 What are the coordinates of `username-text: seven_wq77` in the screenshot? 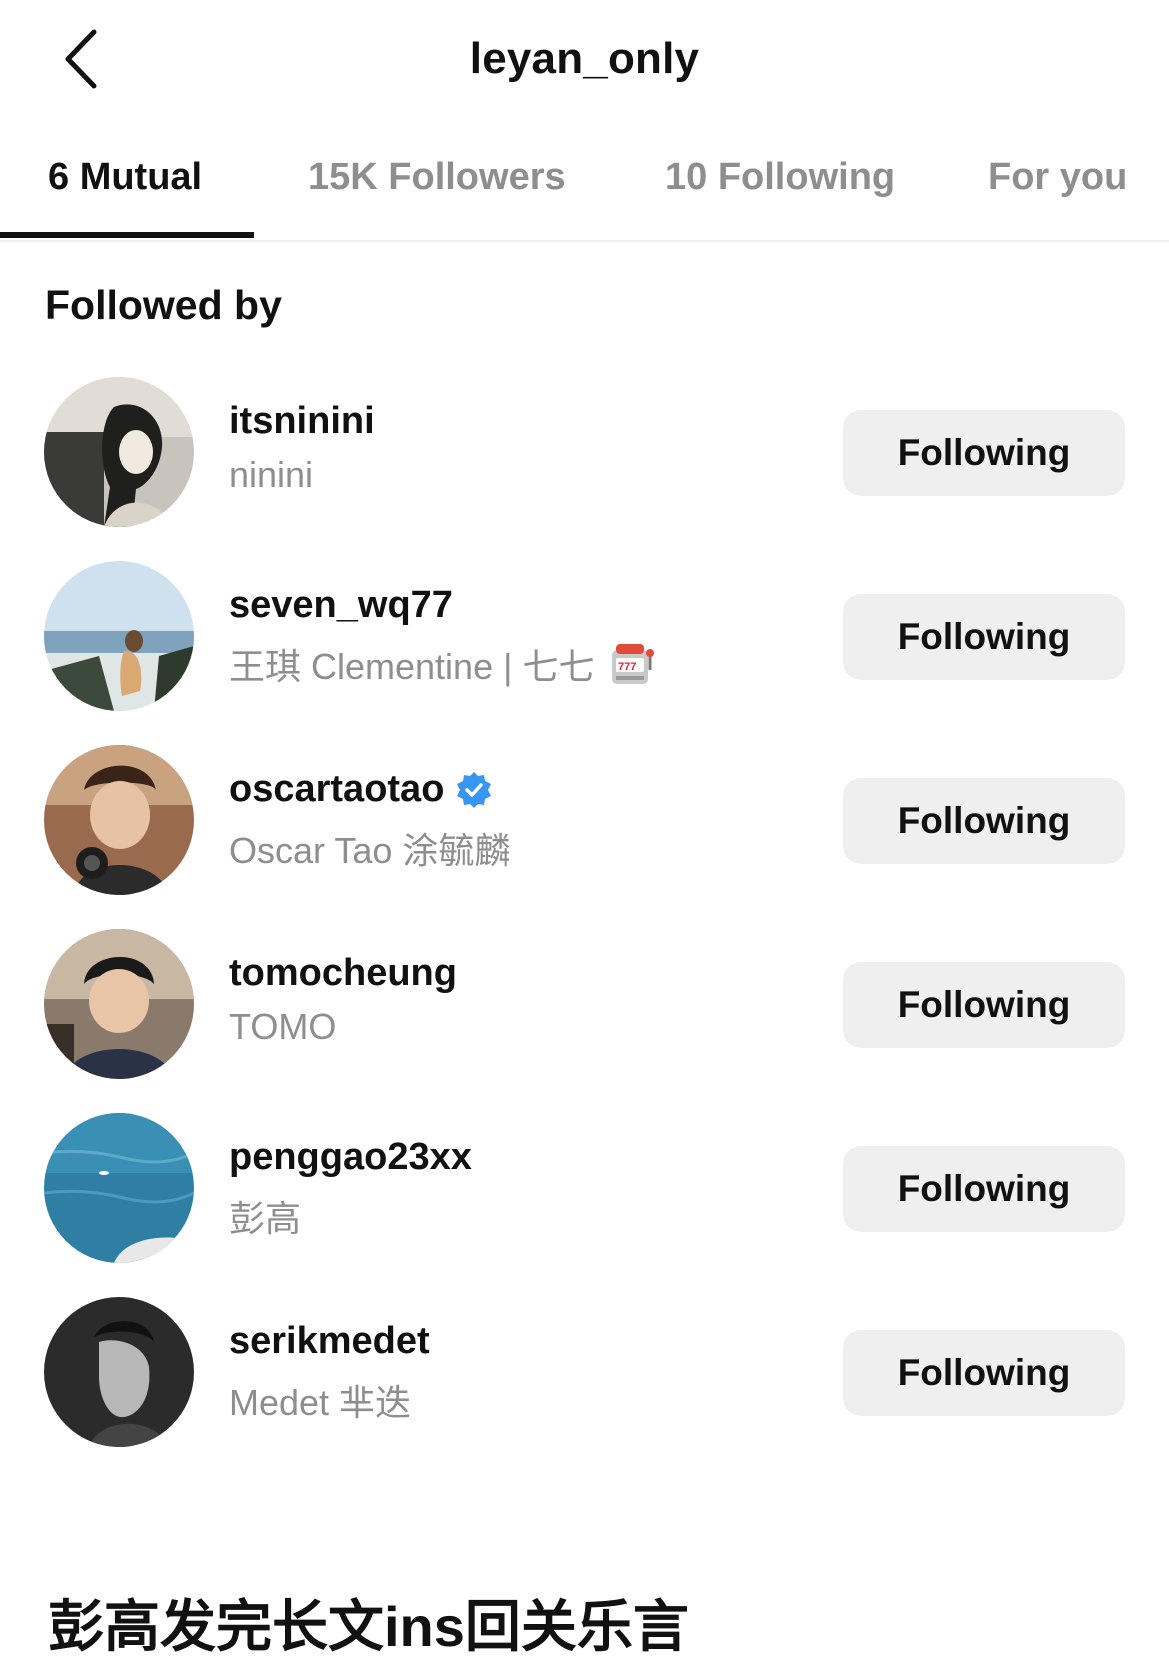 It's located at (341, 605).